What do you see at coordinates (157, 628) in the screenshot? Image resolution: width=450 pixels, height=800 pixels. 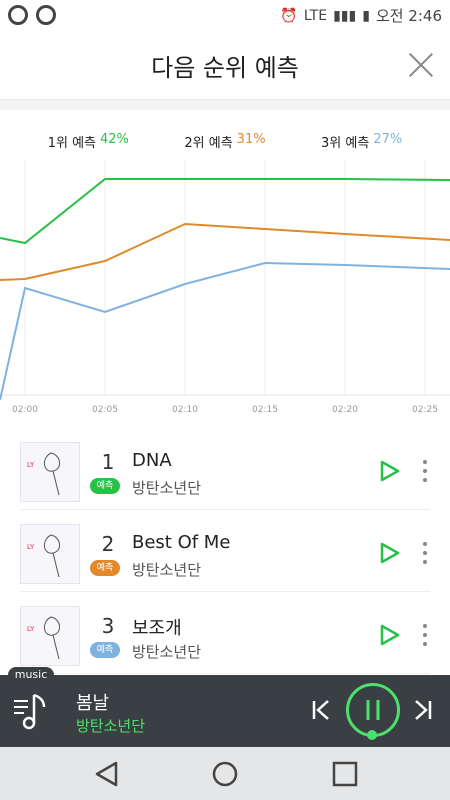 I see `song-title: 보조개` at bounding box center [157, 628].